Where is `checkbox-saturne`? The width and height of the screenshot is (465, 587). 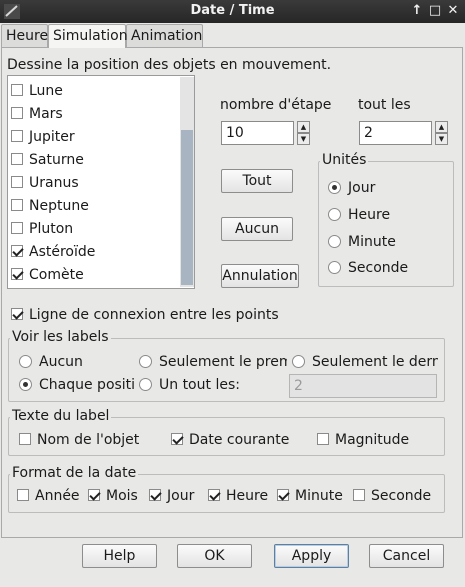 checkbox-saturne is located at coordinates (17, 159).